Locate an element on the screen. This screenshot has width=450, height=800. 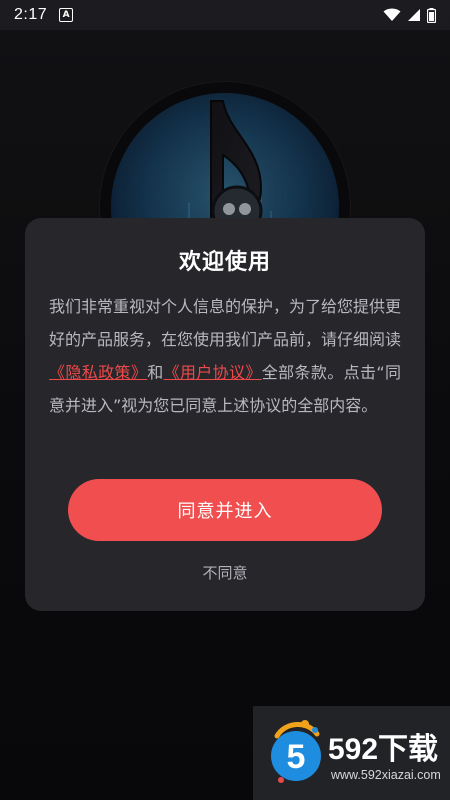
dialog-title: 欢迎使用 is located at coordinates (224, 262).